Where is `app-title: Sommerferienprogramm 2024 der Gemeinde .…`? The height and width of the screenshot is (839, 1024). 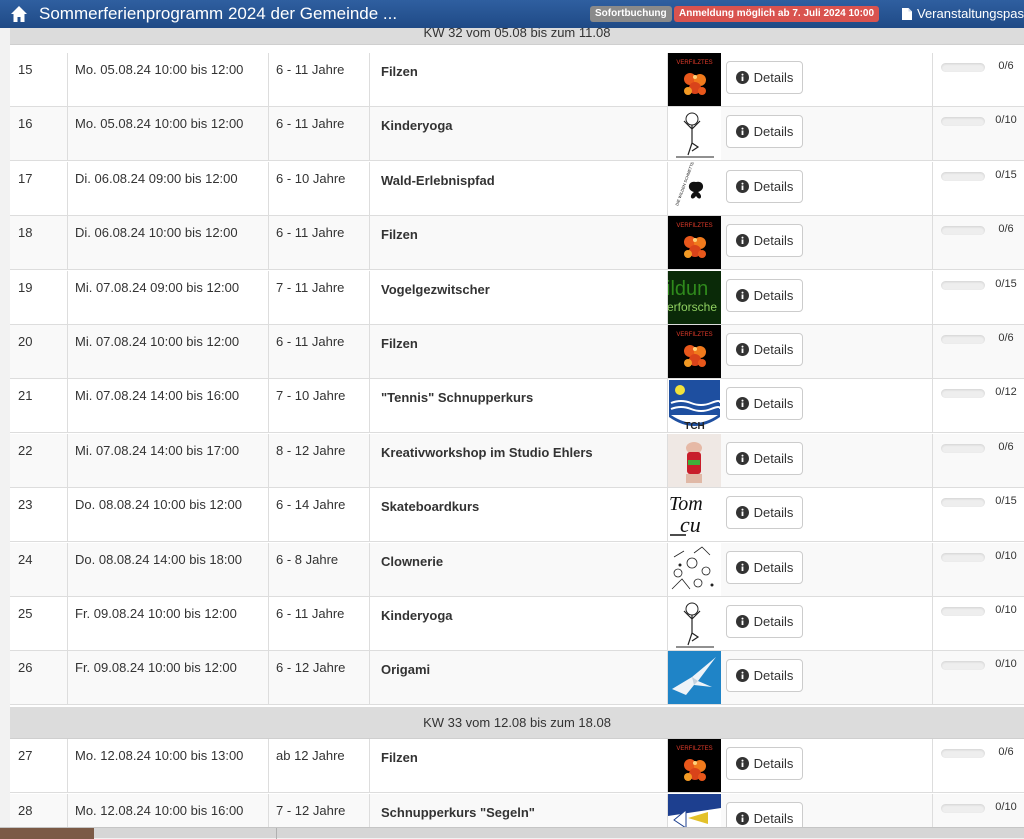 app-title: Sommerferienprogramm 2024 der Gemeinde .… is located at coordinates (218, 14).